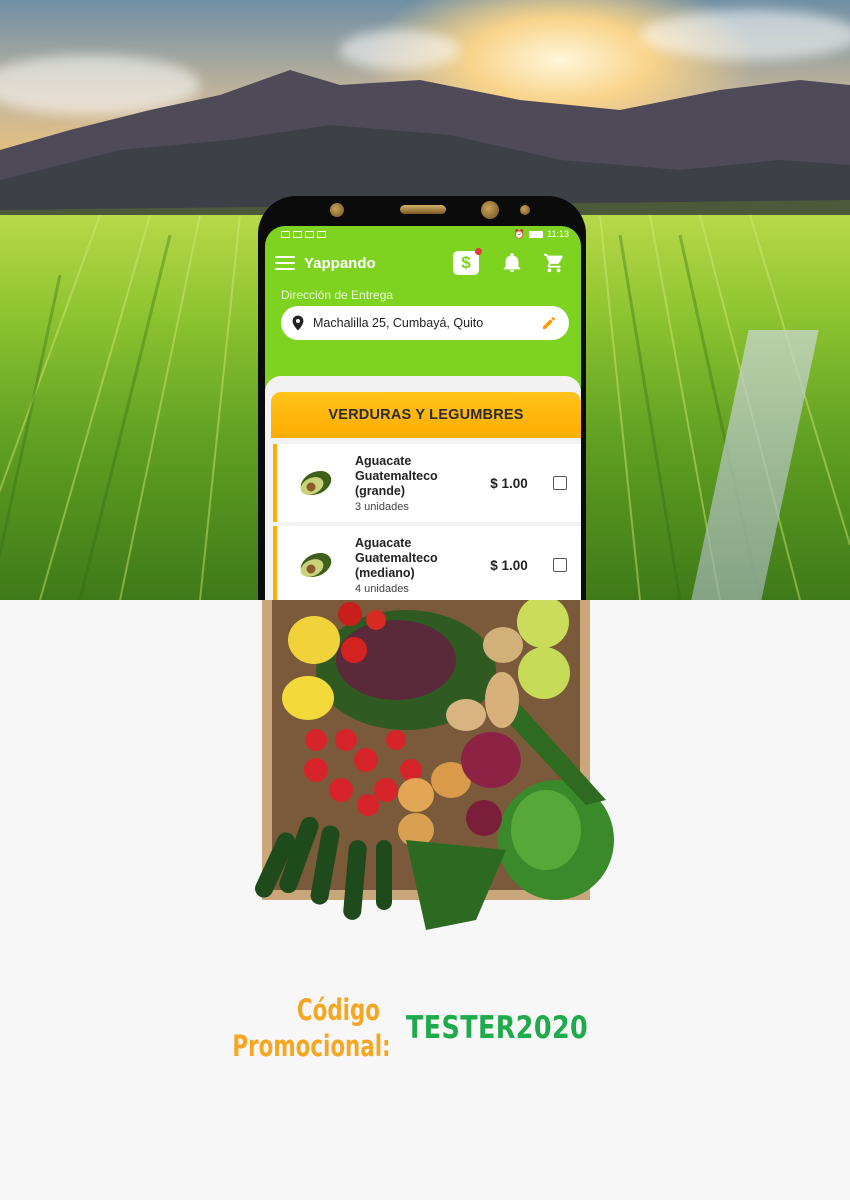 The image size is (850, 1200). What do you see at coordinates (311, 1028) in the screenshot?
I see `promo-code-label: Código Promocional:` at bounding box center [311, 1028].